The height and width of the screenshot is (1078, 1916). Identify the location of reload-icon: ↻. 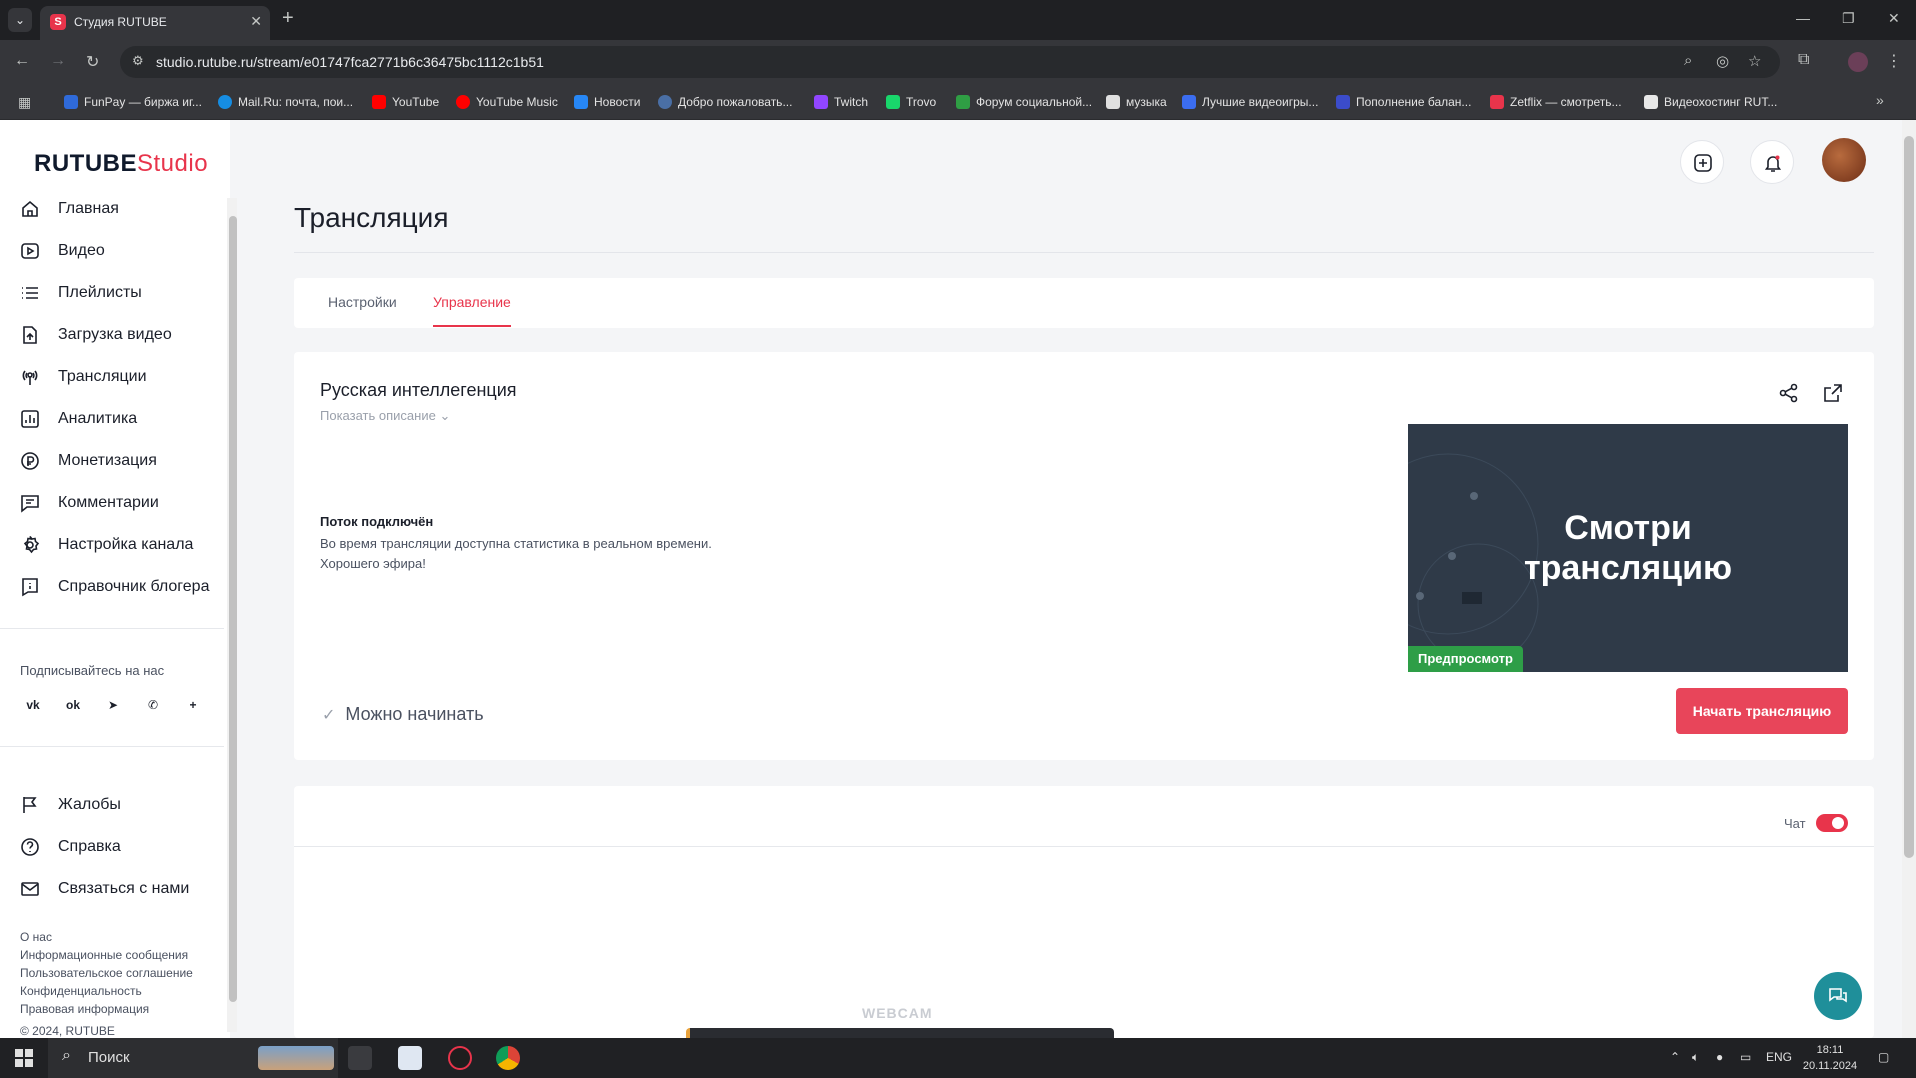
(92, 62).